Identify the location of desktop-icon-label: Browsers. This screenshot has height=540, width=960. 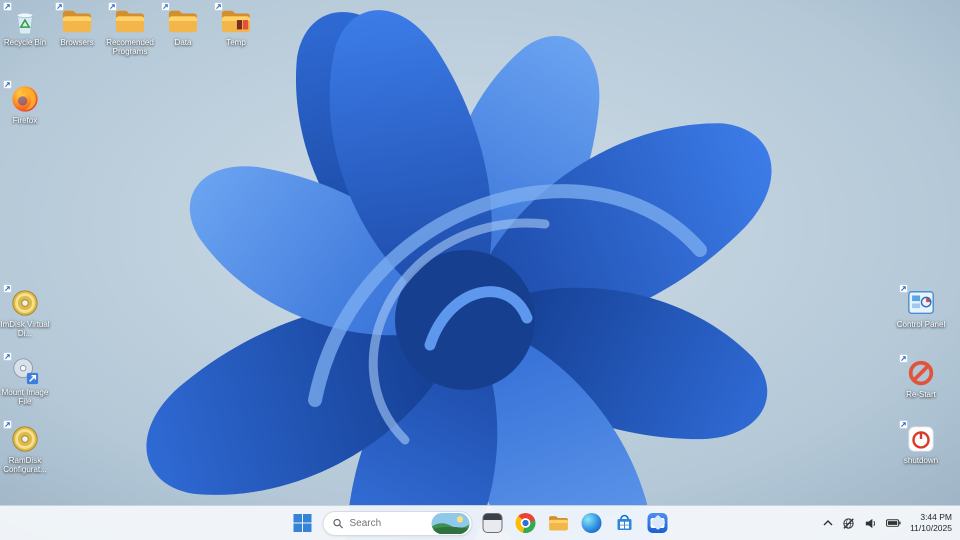
(77, 42).